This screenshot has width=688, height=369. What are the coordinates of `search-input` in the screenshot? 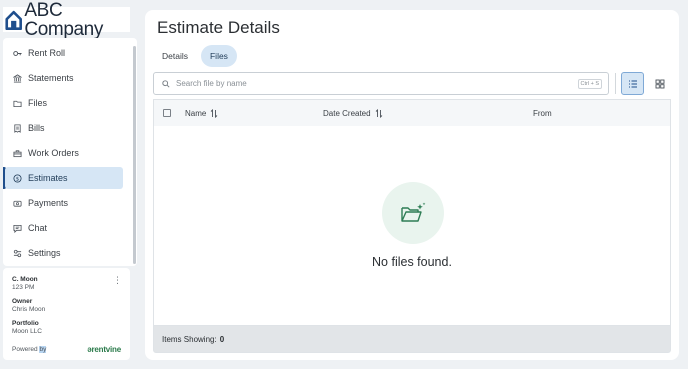 It's located at (374, 83).